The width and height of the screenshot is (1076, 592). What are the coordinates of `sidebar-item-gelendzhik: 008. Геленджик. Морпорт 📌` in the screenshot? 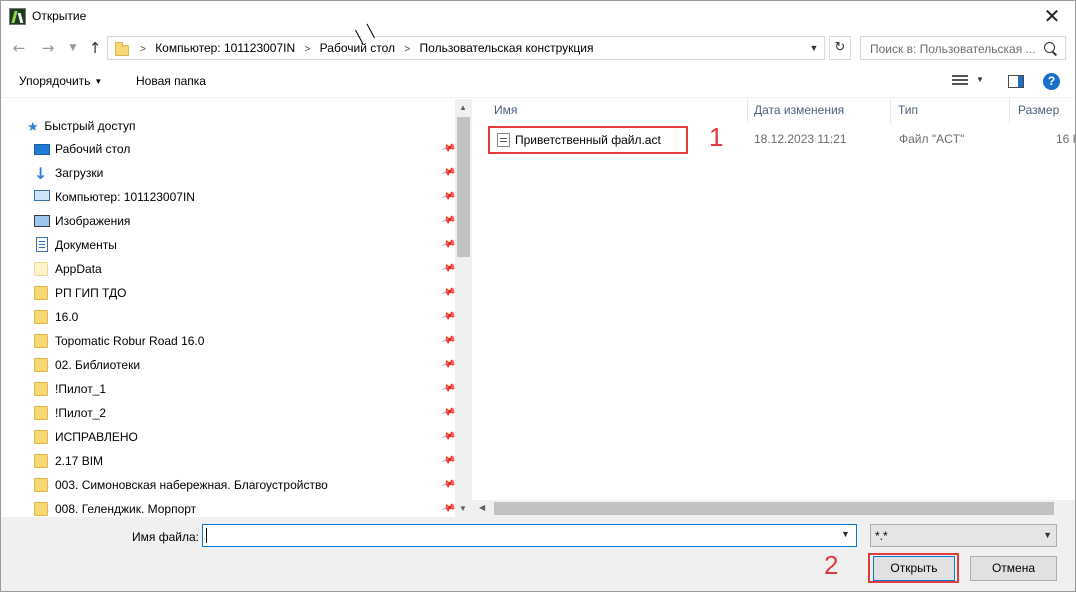 It's located at (245, 507).